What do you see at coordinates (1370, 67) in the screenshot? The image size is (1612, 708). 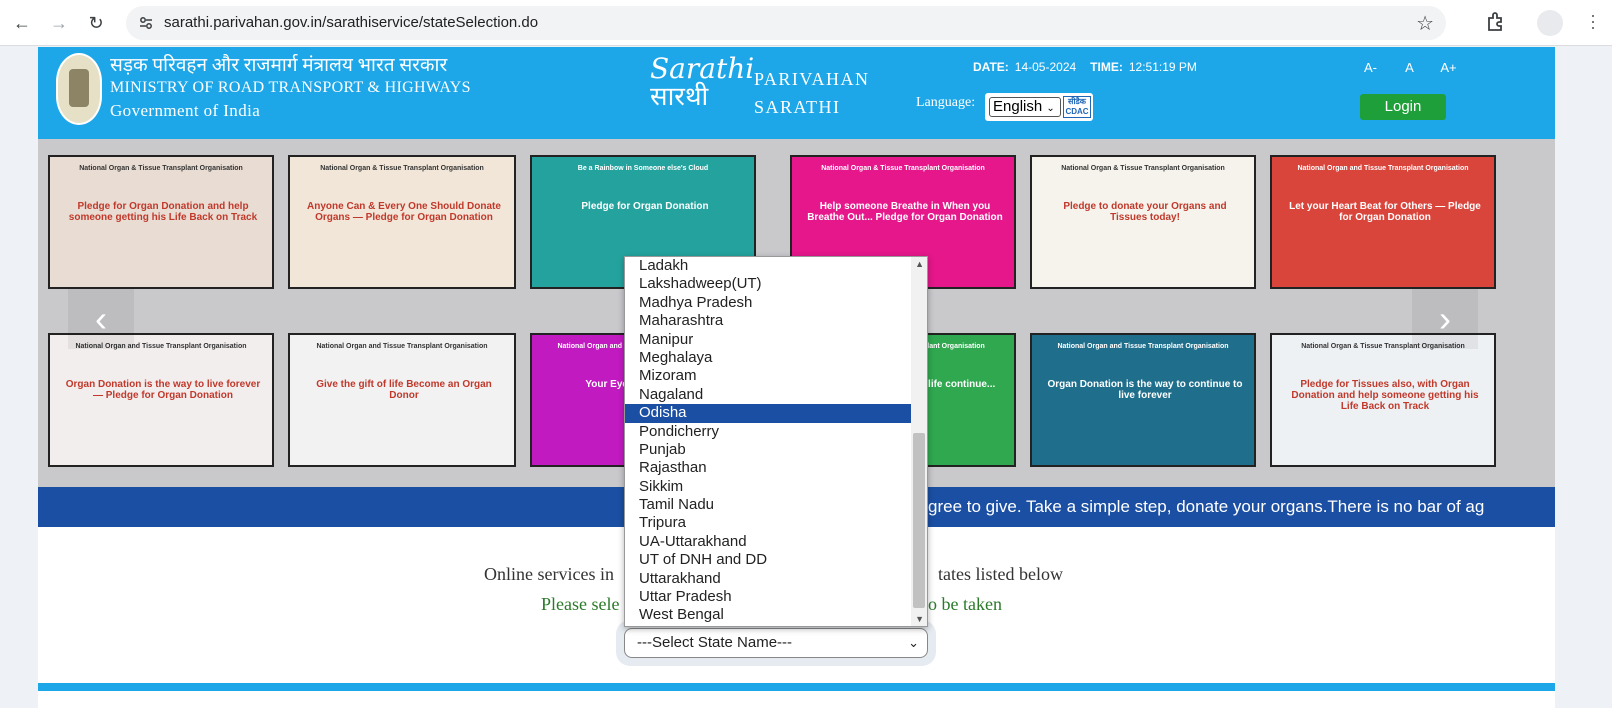 I see `font-decrease-button: A-` at bounding box center [1370, 67].